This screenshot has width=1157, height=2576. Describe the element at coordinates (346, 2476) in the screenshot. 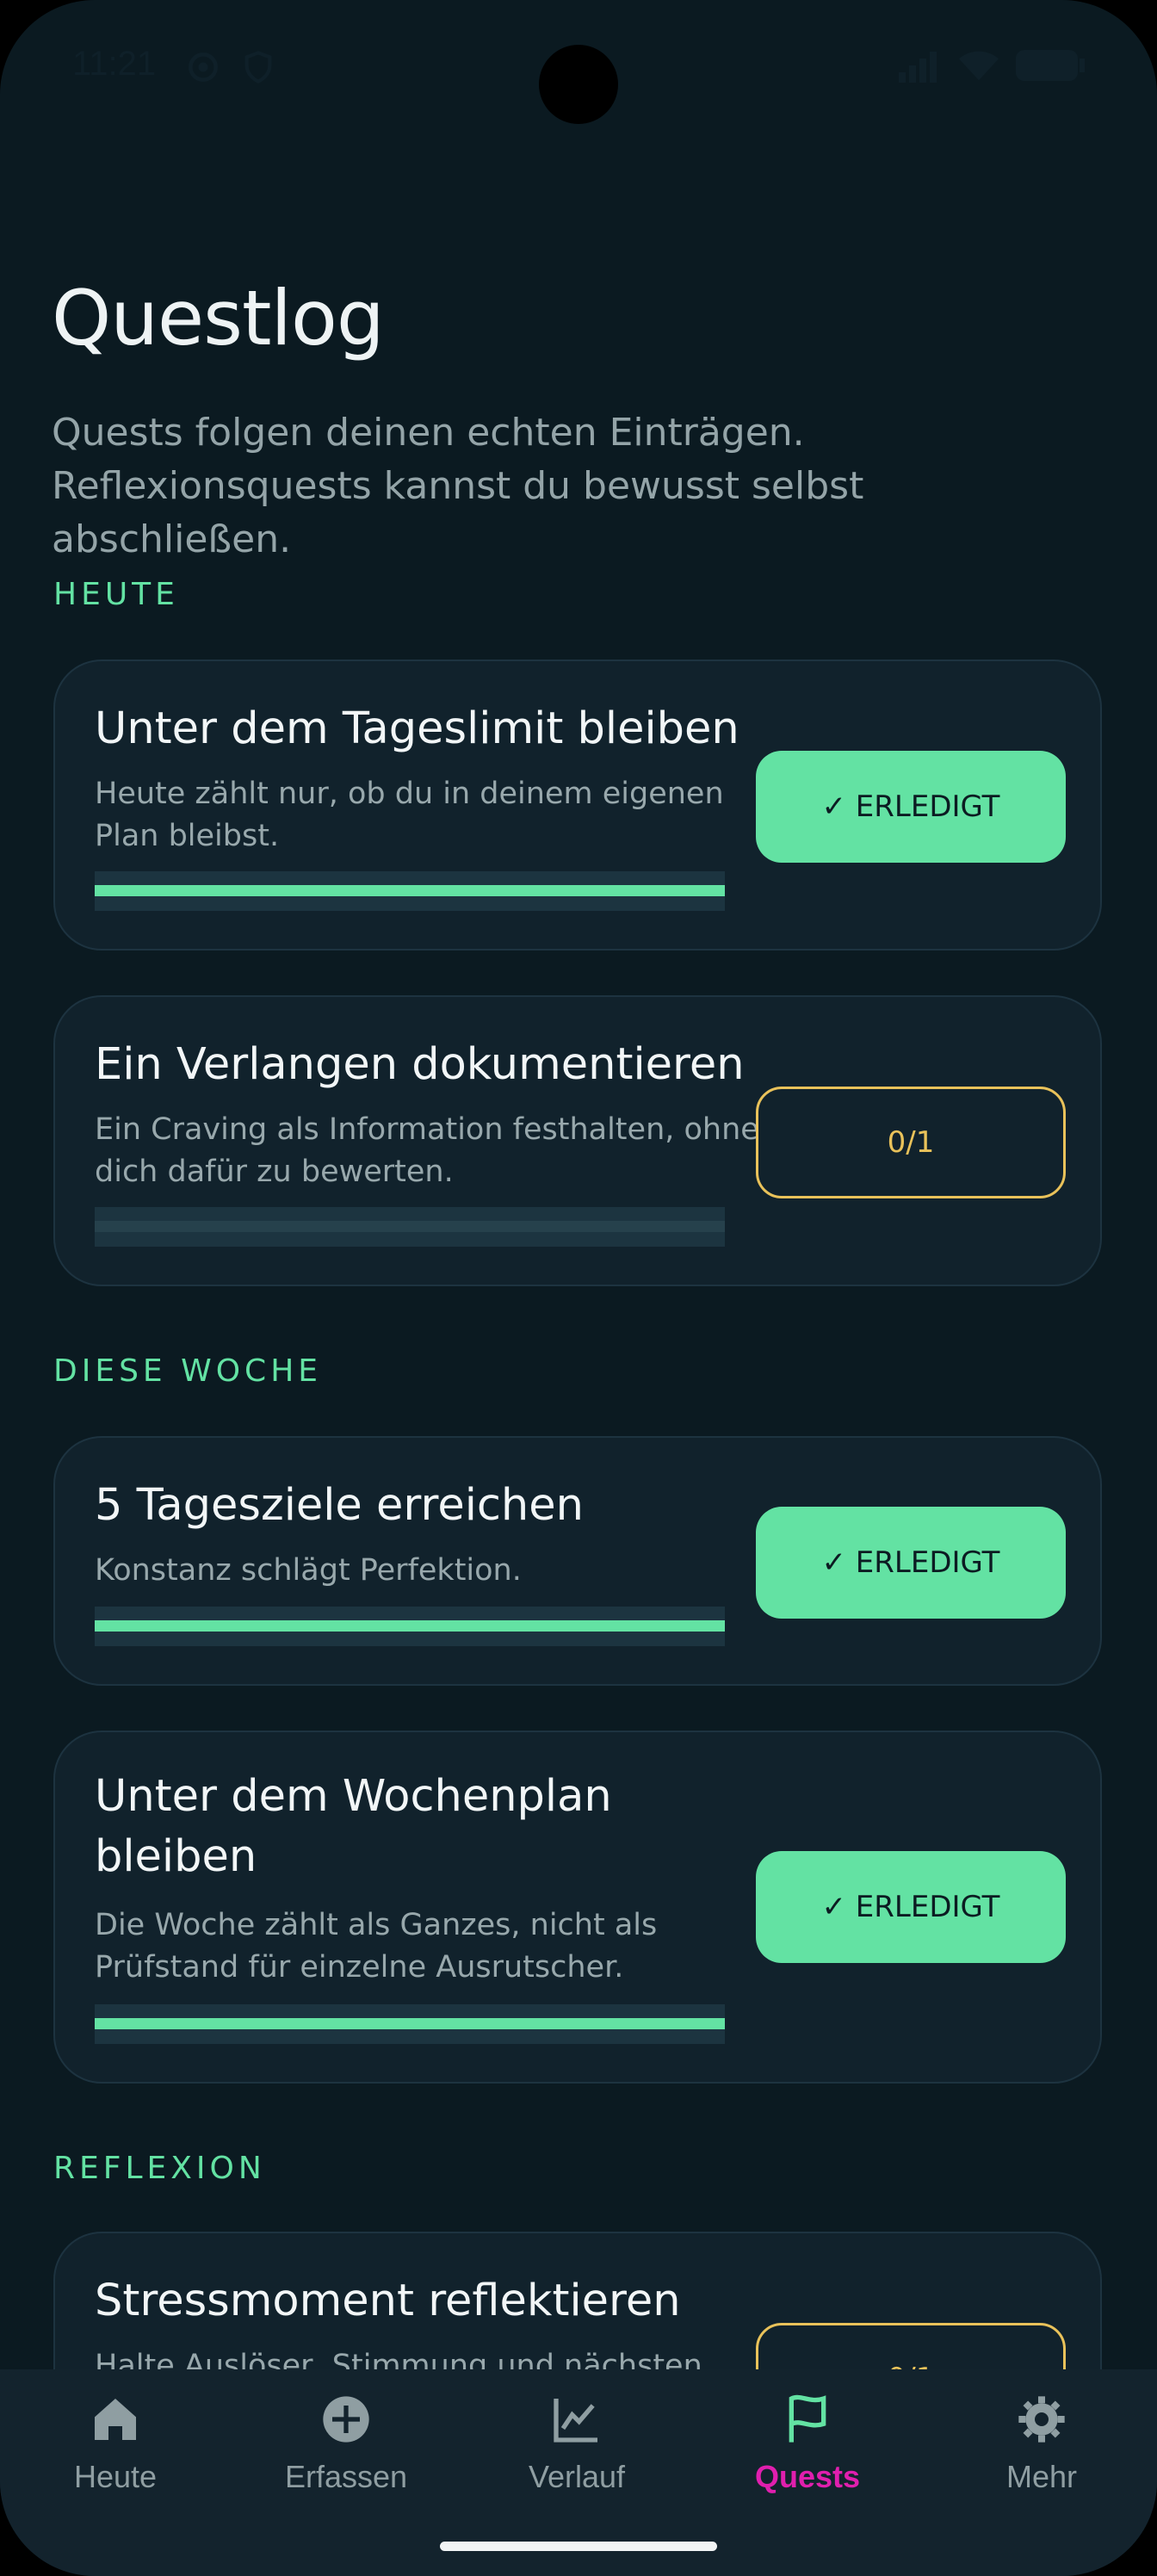

I see `nav-label: Erfassen` at that location.